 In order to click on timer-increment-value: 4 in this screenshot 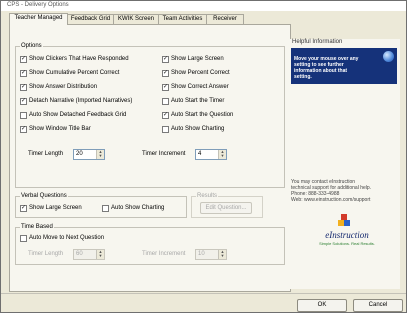, I will do `click(200, 154)`.